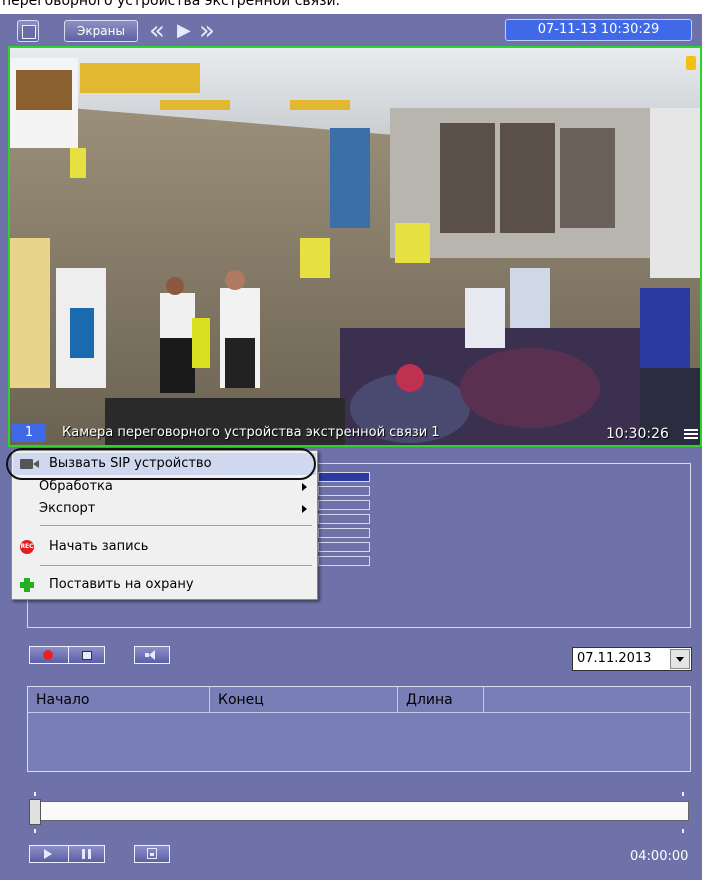 The image size is (702, 880). Describe the element at coordinates (161, 464) in the screenshot. I see `highlight-ellipse` at that location.